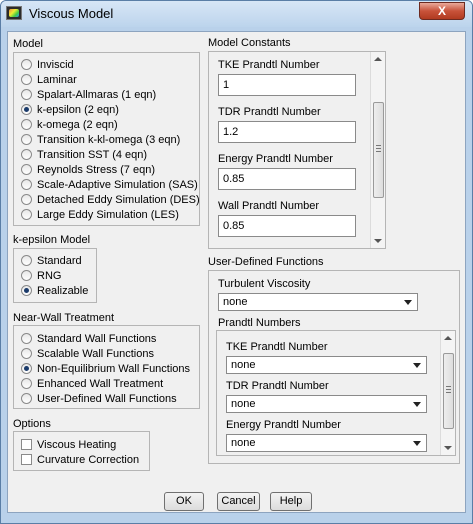  What do you see at coordinates (269, 206) in the screenshot?
I see `wall-prandtl-label: Wall Prandtl Number` at bounding box center [269, 206].